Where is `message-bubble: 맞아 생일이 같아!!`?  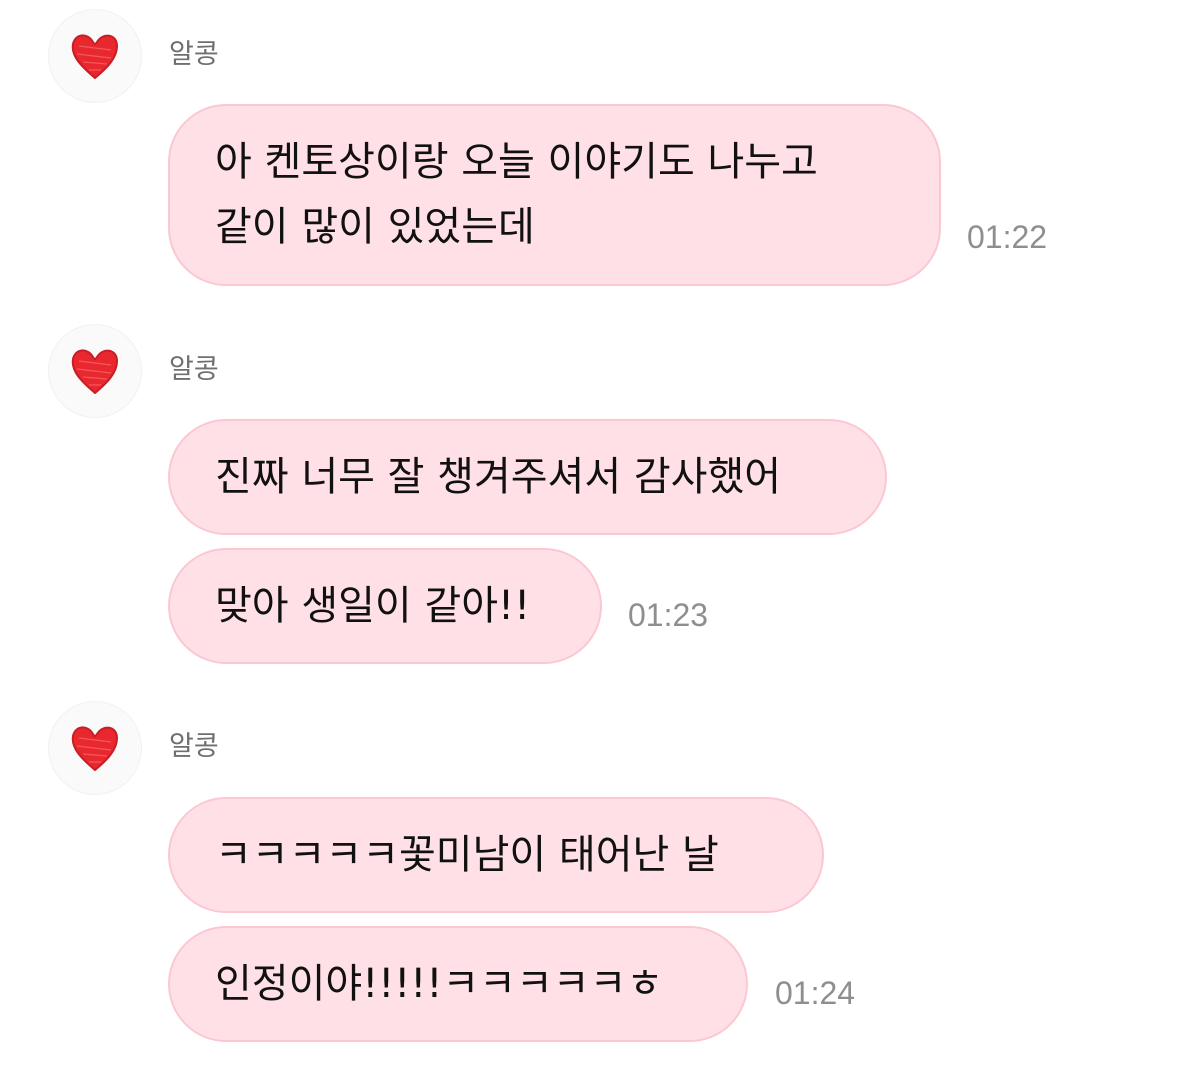
message-bubble: 맞아 생일이 같아!! is located at coordinates (385, 606).